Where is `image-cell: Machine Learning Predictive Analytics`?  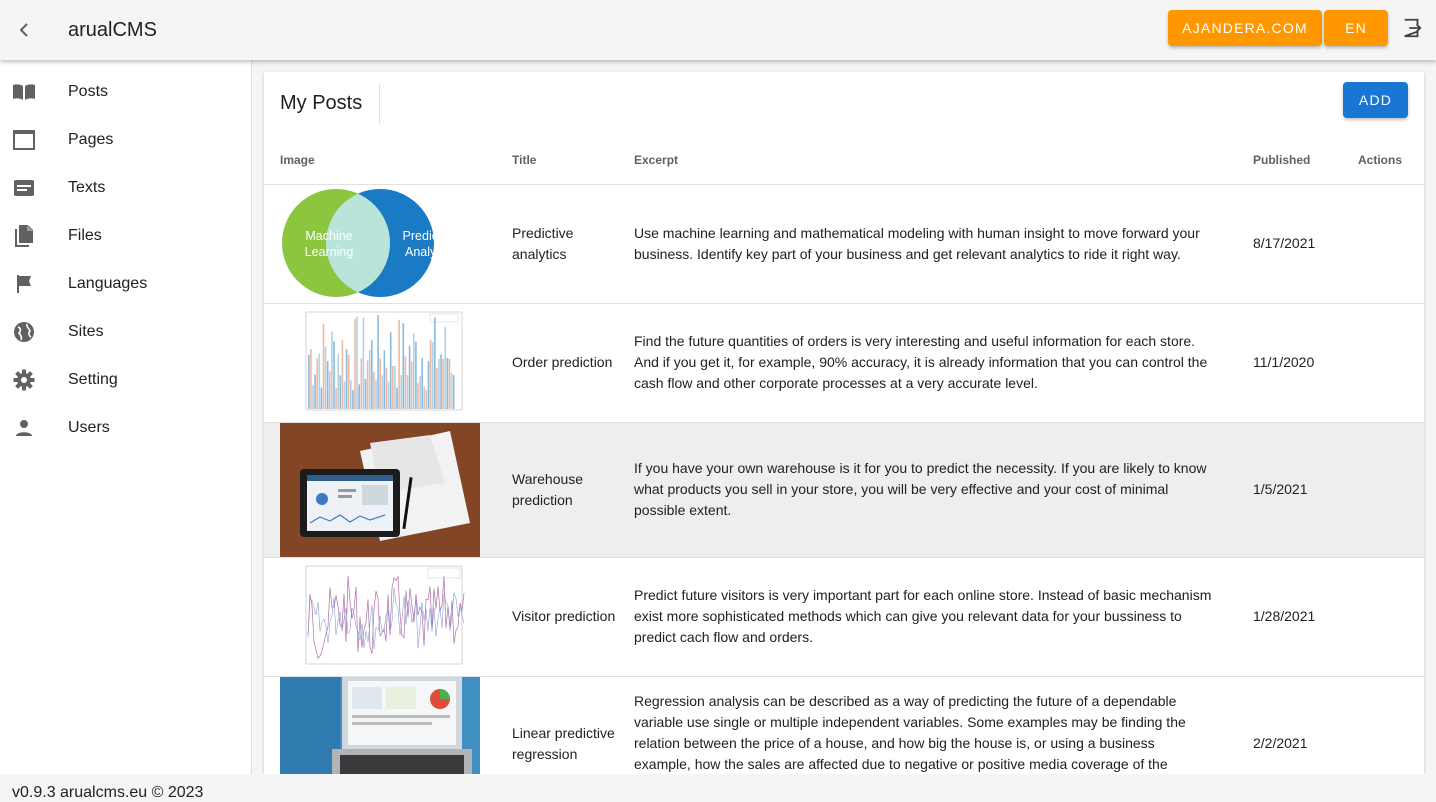 image-cell: Machine Learning Predictive Analytics is located at coordinates (380, 244).